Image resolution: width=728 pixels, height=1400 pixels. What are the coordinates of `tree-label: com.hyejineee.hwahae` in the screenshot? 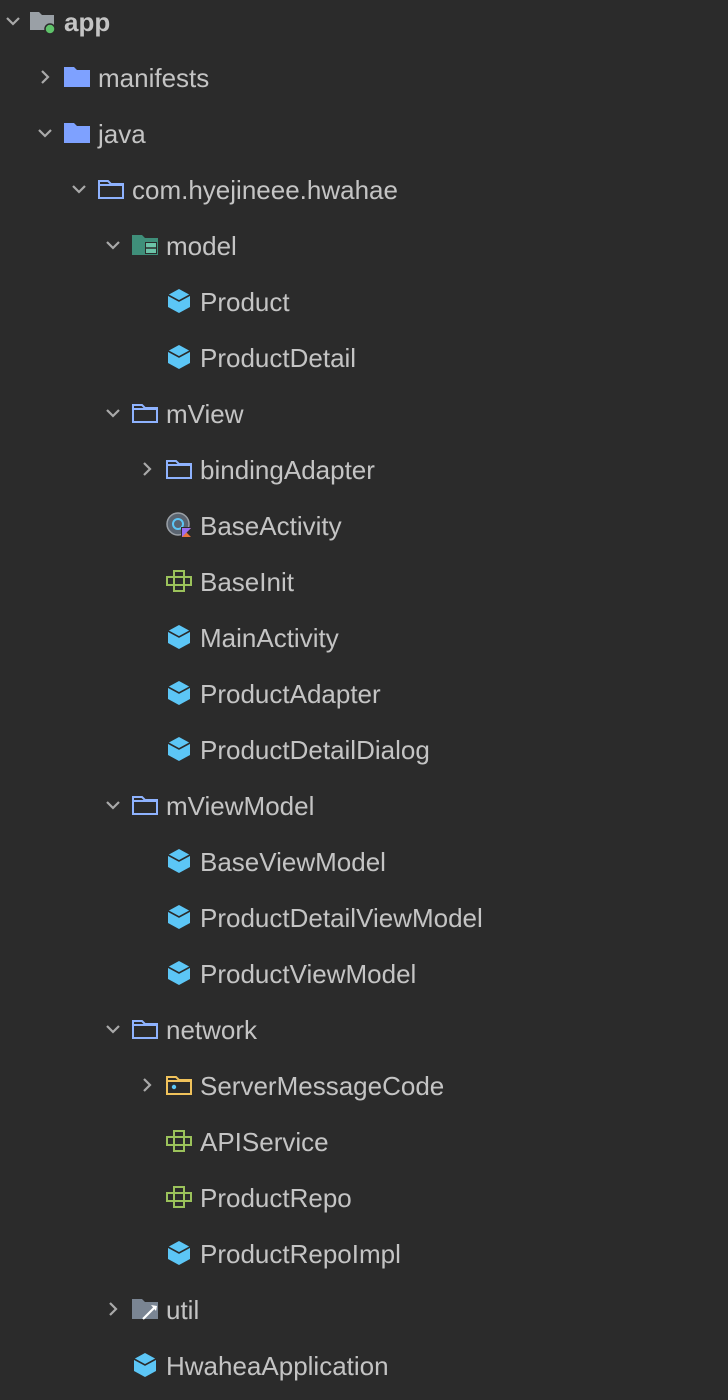 It's located at (265, 190).